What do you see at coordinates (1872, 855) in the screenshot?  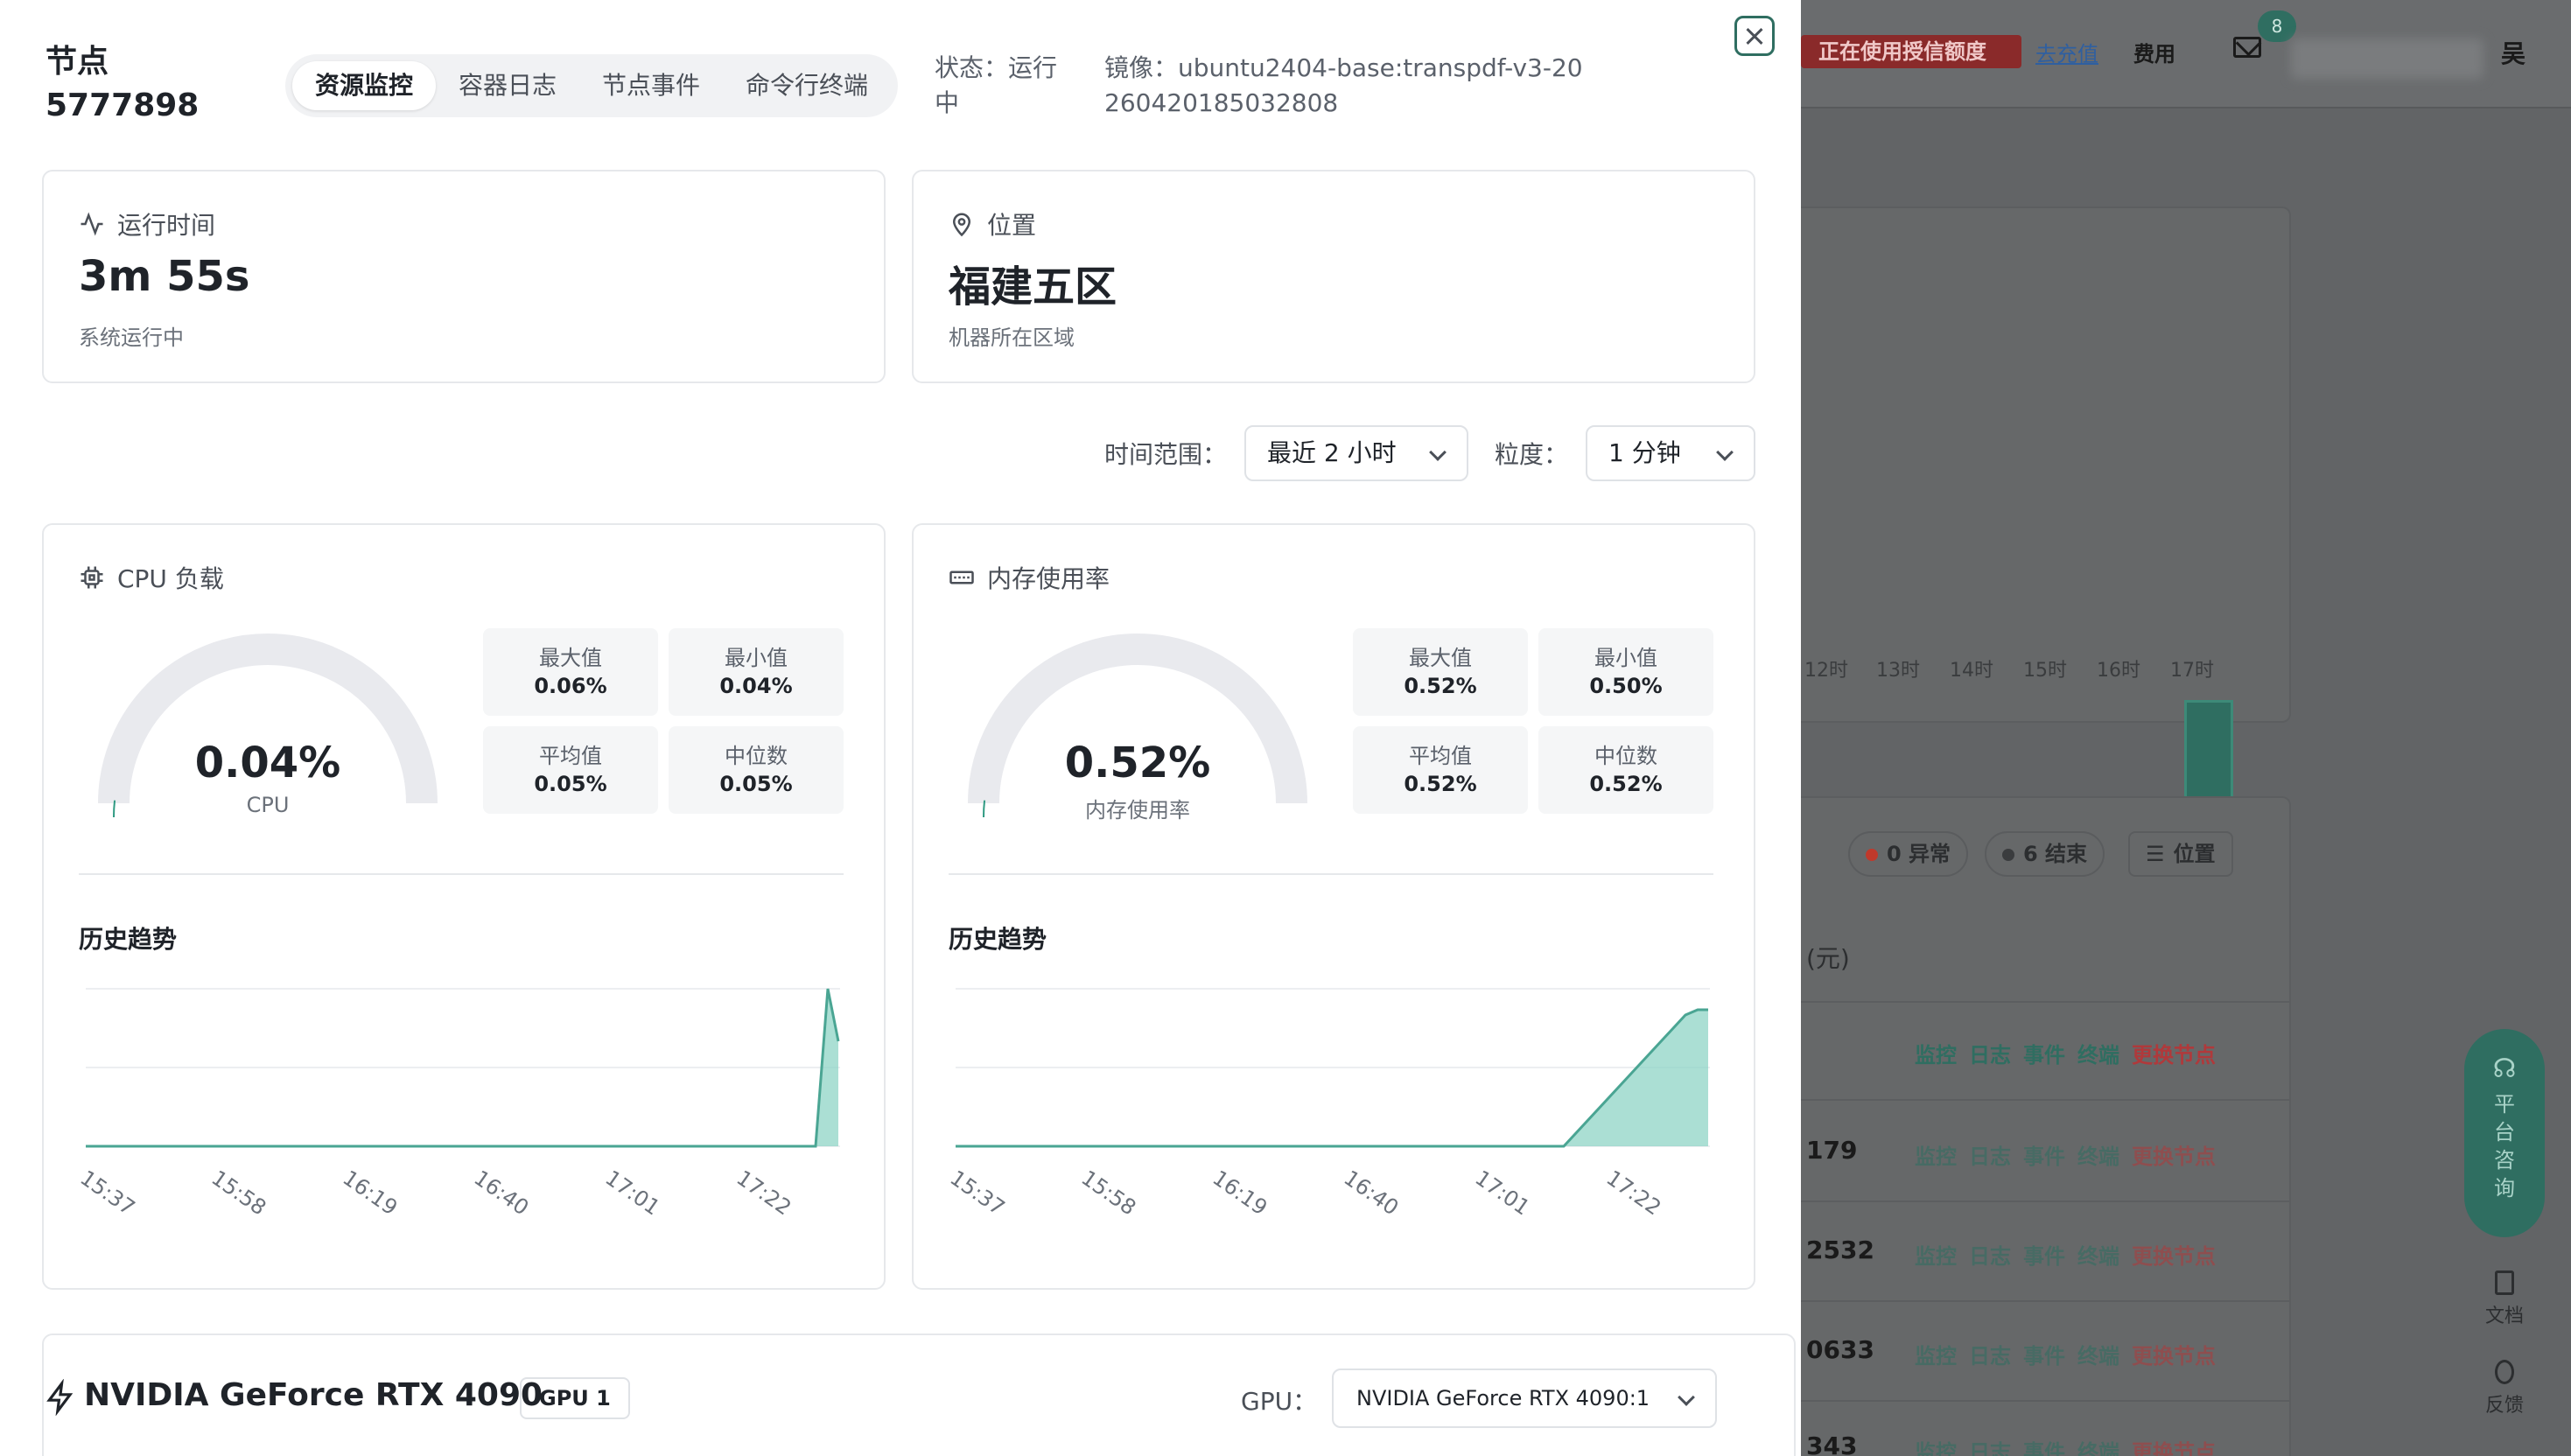 I see `red-dot-icon` at bounding box center [1872, 855].